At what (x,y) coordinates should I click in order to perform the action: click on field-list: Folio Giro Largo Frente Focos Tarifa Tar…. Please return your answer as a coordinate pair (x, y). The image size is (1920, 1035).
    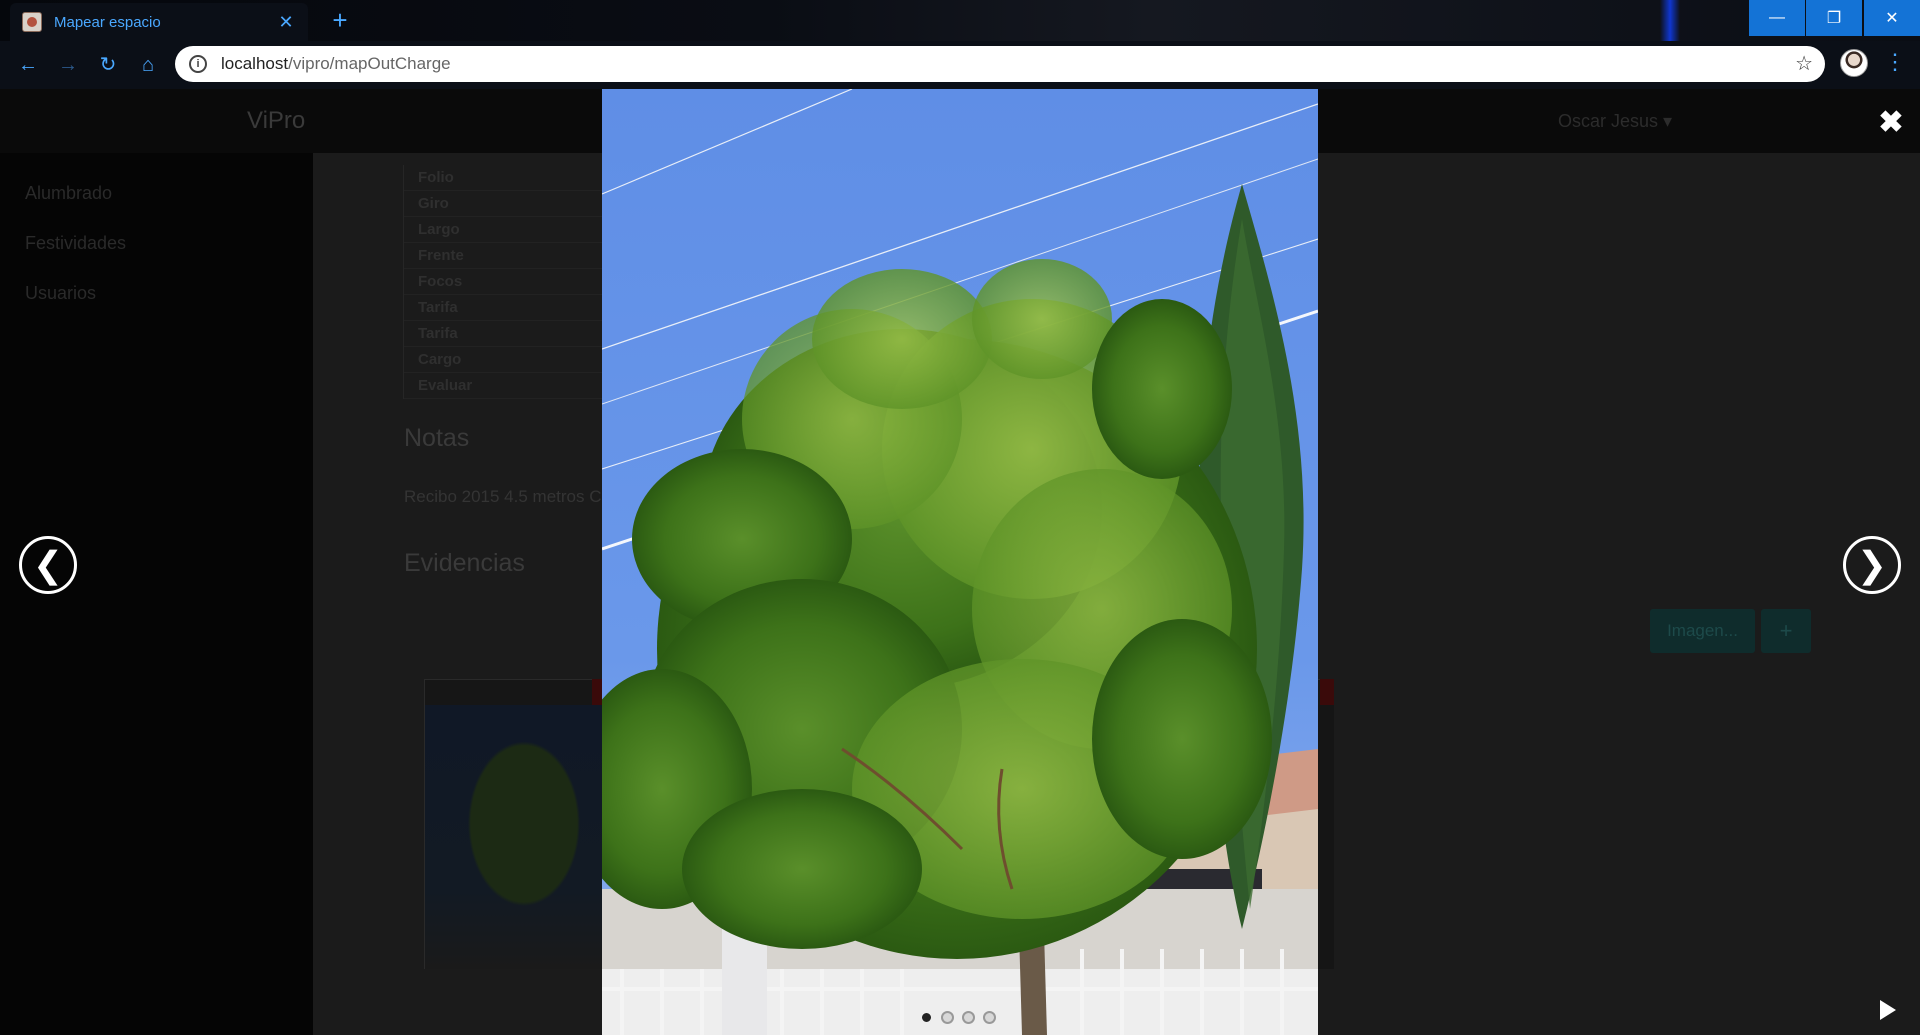
    Looking at the image, I should click on (503, 282).